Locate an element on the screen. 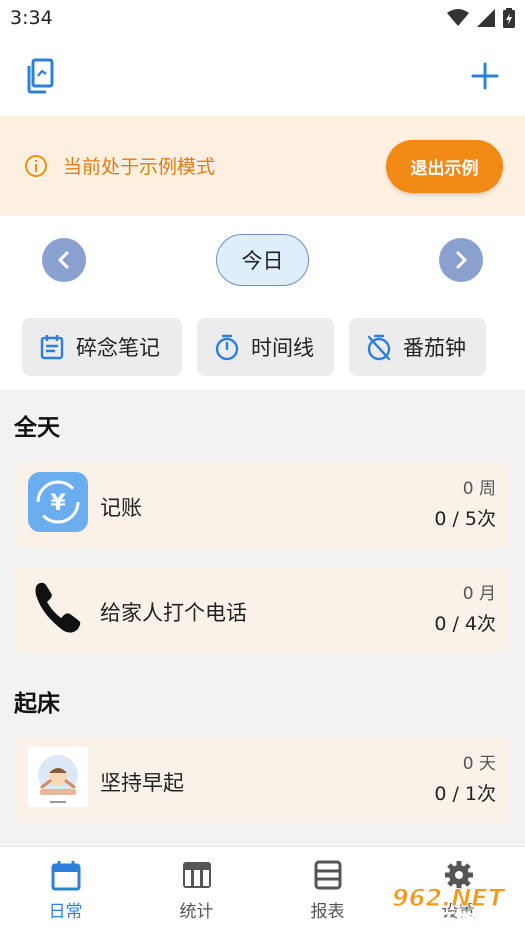  chevron-left-icon is located at coordinates (63, 260).